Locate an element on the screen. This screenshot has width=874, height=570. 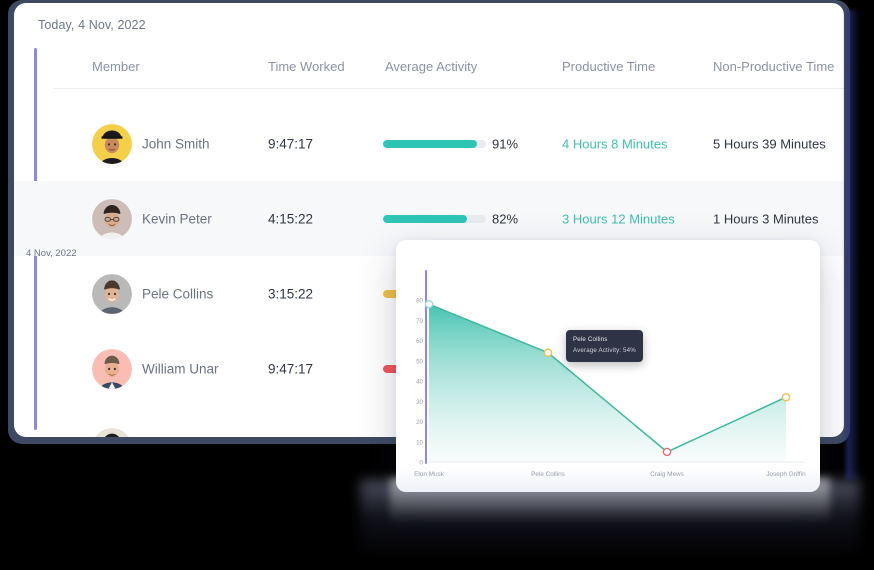
member-name: John Smith is located at coordinates (176, 143).